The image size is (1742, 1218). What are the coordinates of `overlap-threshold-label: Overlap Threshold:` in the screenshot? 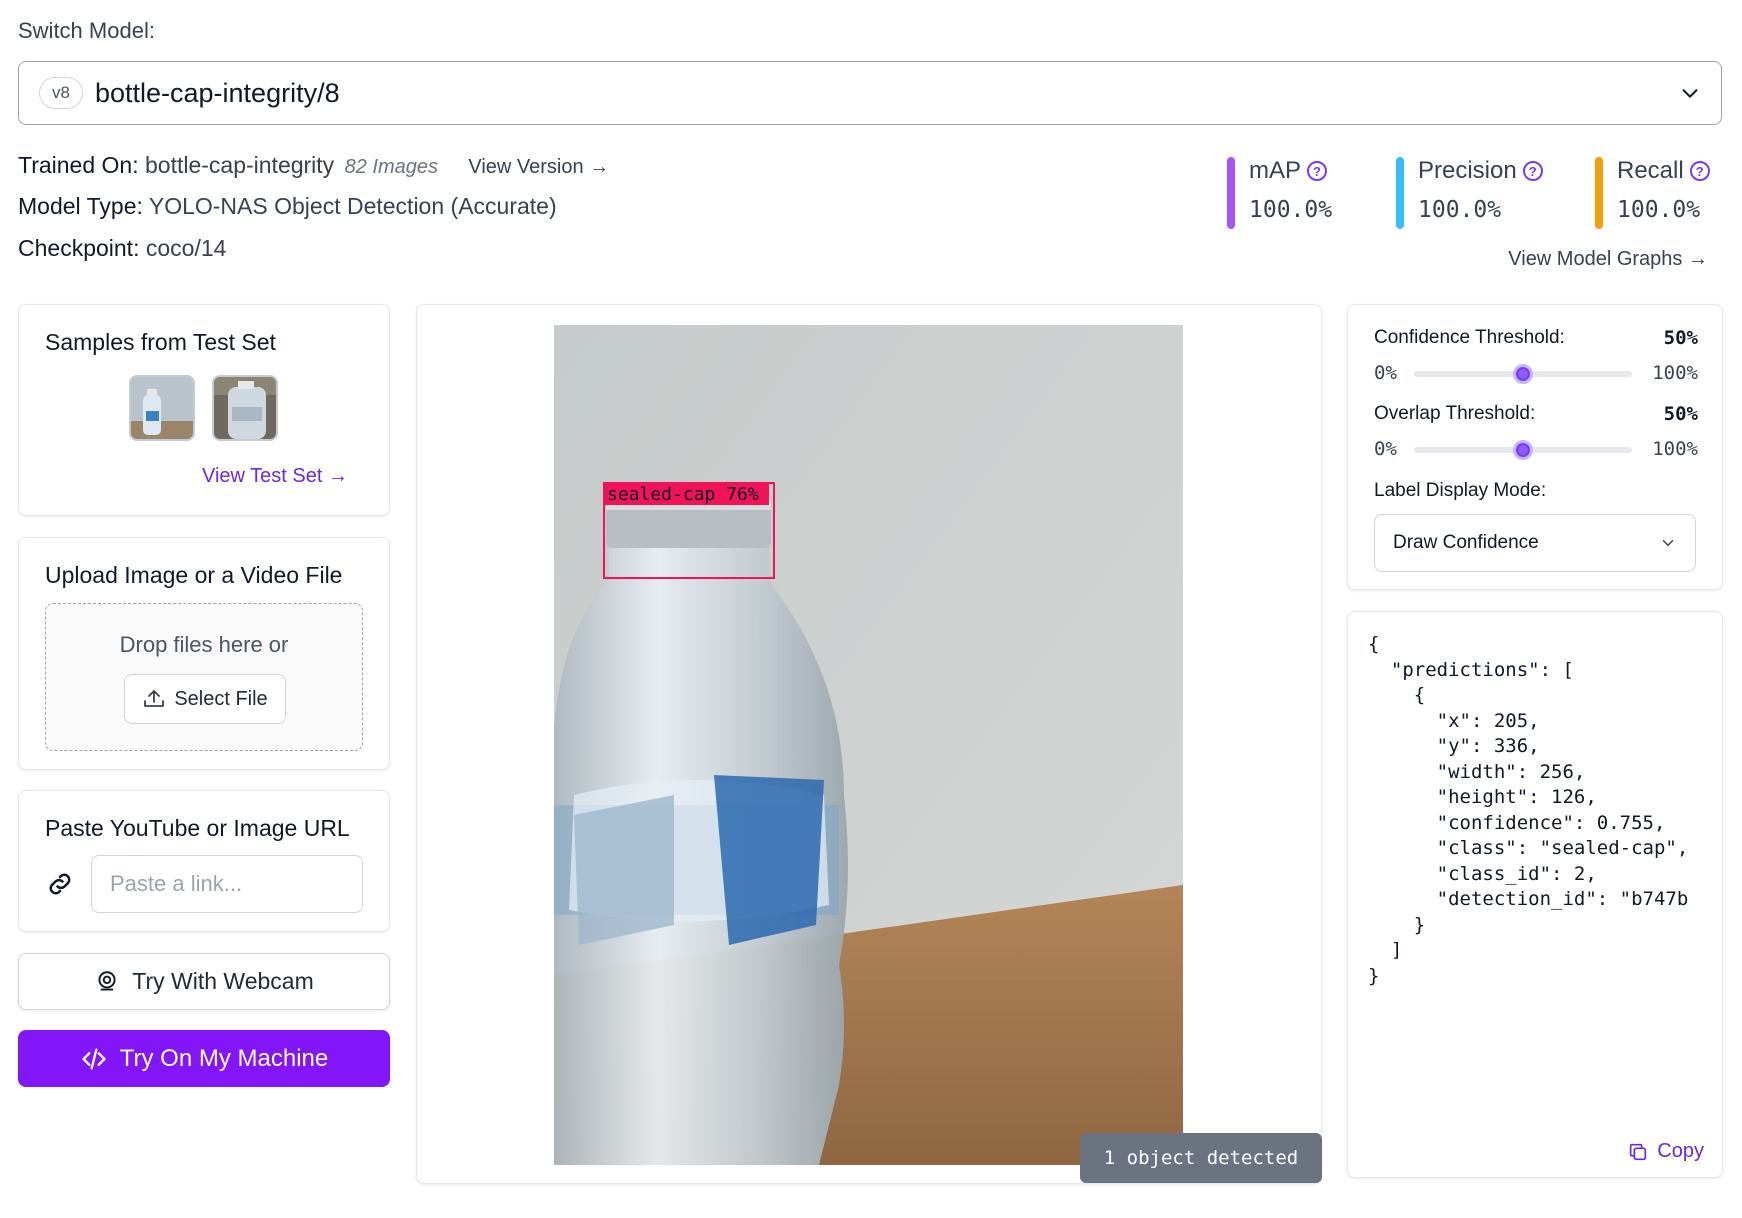 It's located at (1455, 413).